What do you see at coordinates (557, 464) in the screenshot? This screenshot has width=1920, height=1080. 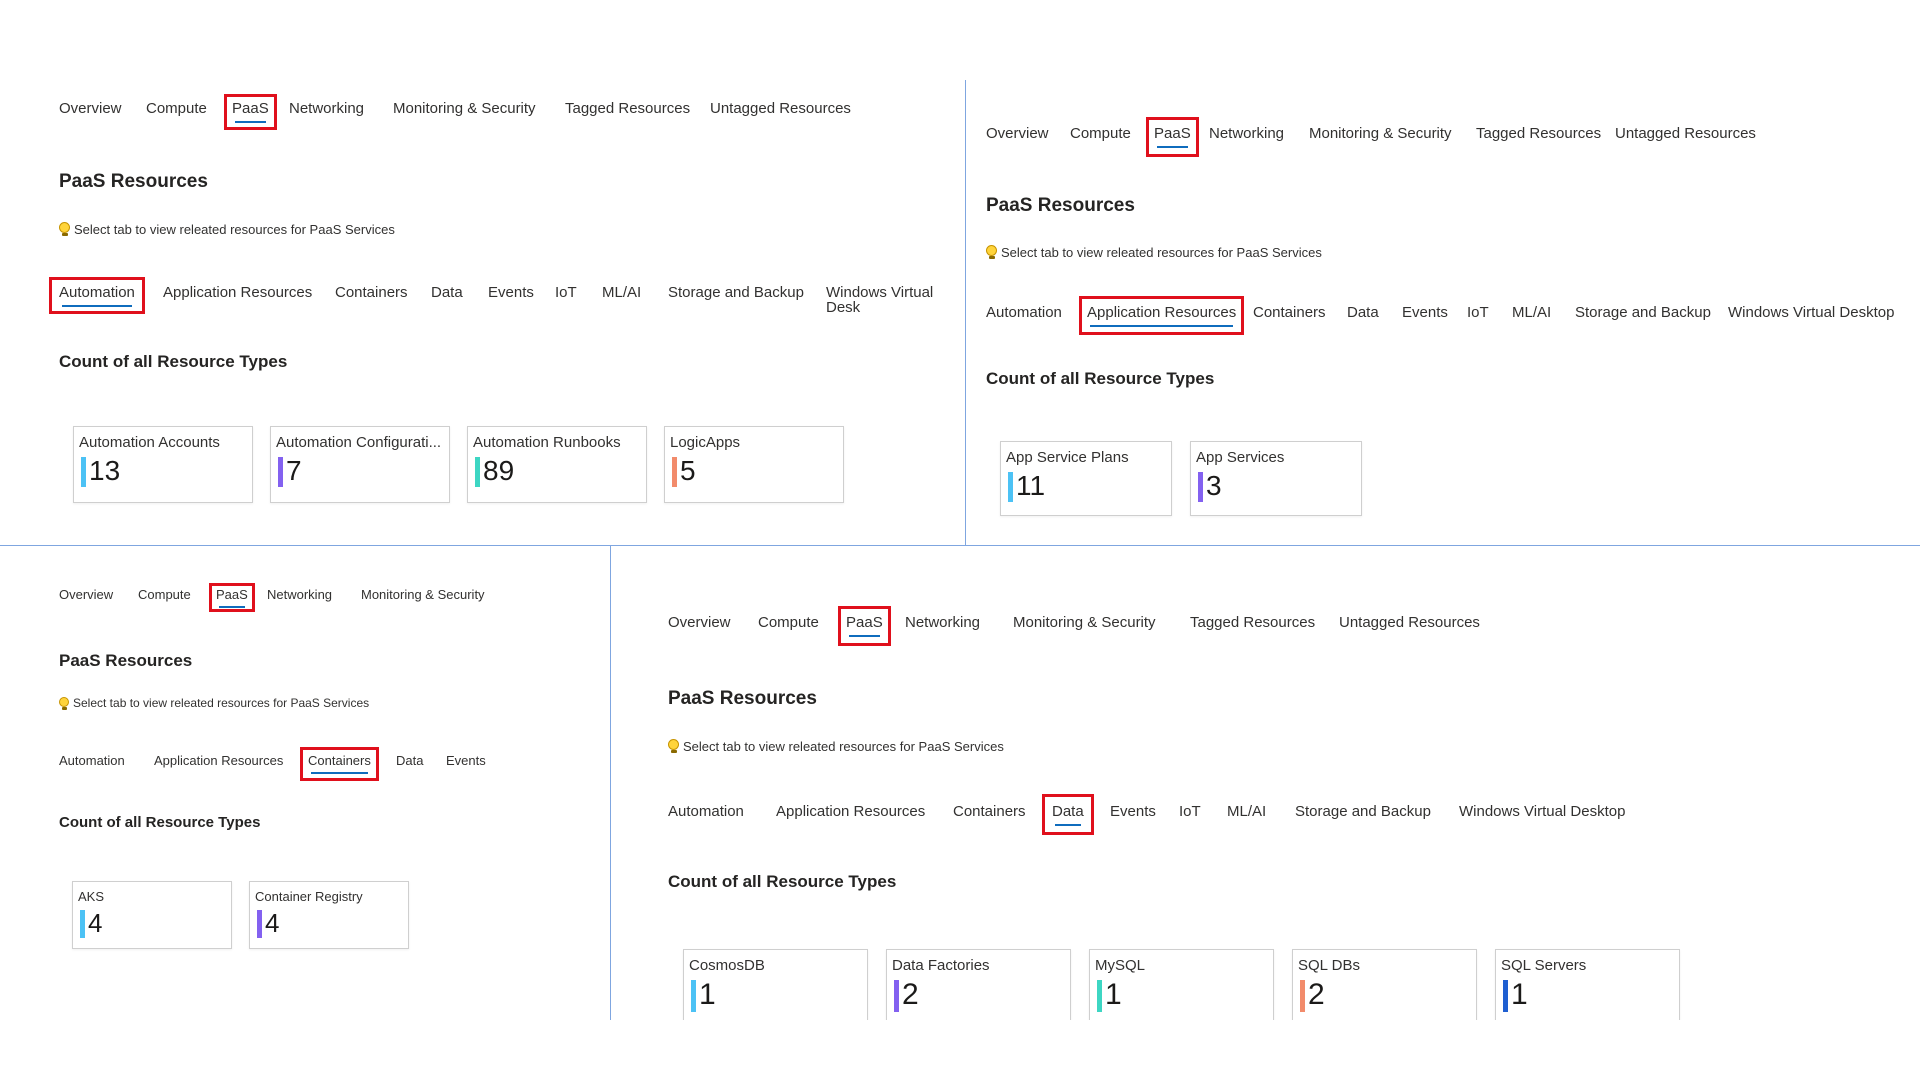 I see `resource-card-automation-runbooks: Automation Runbooks 89` at bounding box center [557, 464].